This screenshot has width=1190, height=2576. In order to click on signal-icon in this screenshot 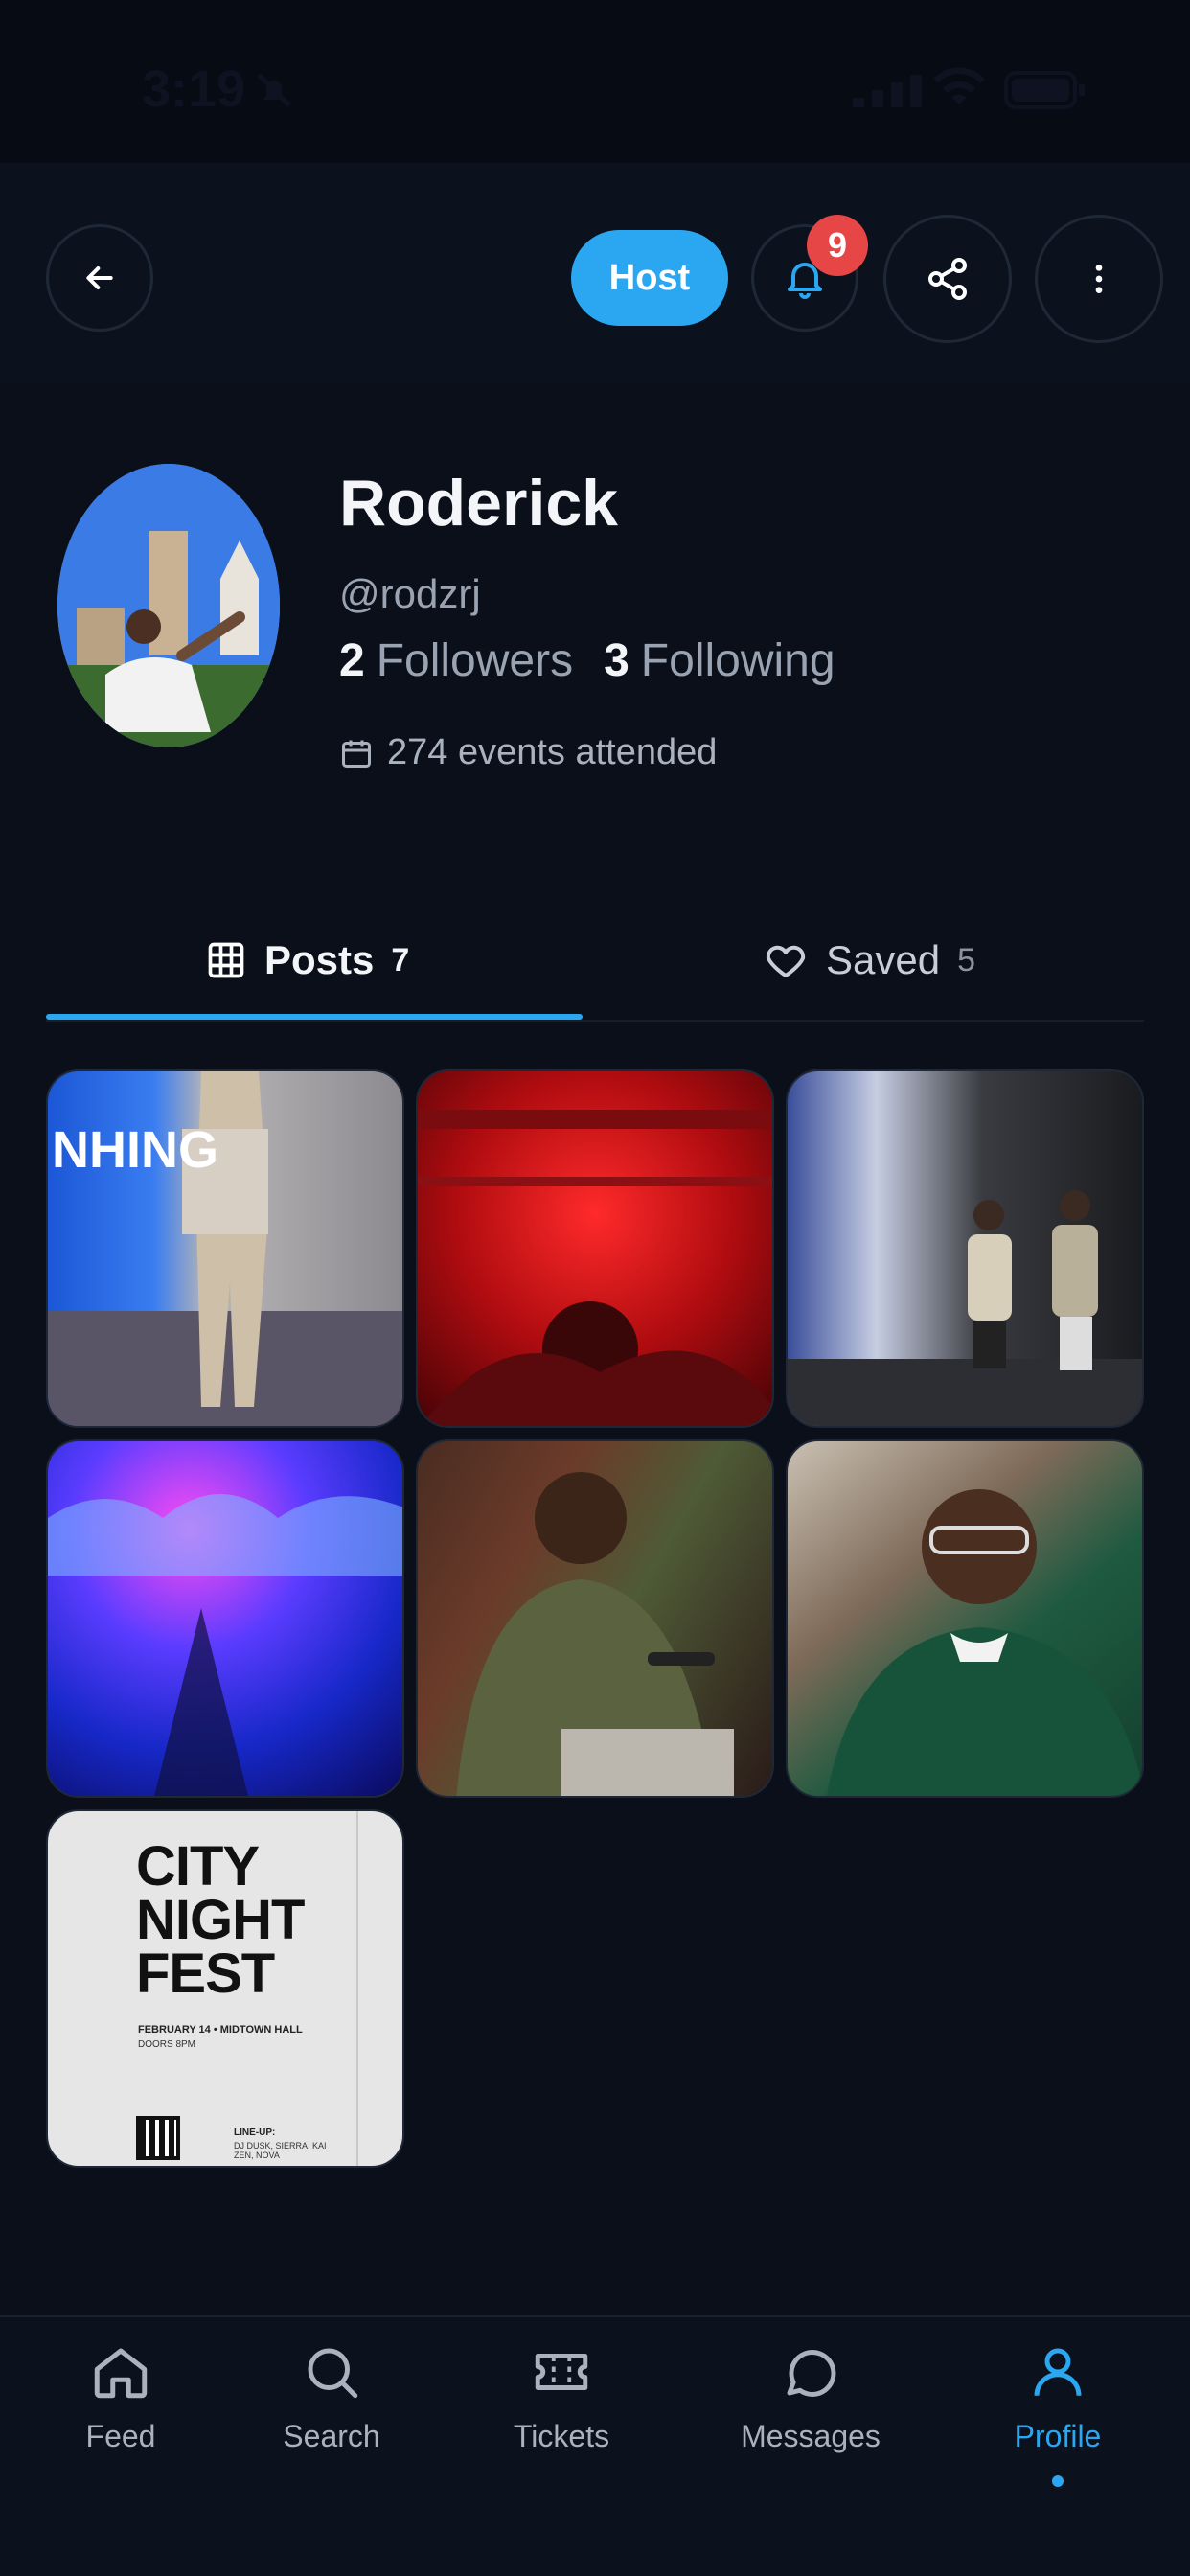, I will do `click(888, 91)`.